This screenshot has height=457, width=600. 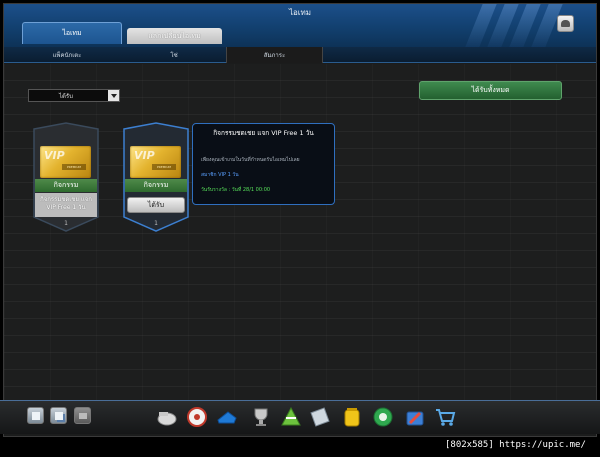 I want to click on card-icon, so click(x=321, y=417).